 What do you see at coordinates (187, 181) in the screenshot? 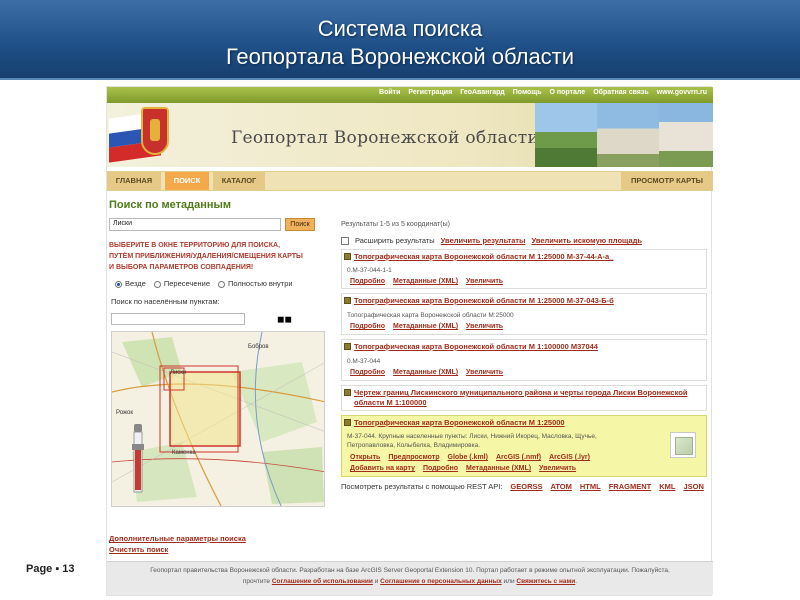
I see `tab-search: ПОИСК` at bounding box center [187, 181].